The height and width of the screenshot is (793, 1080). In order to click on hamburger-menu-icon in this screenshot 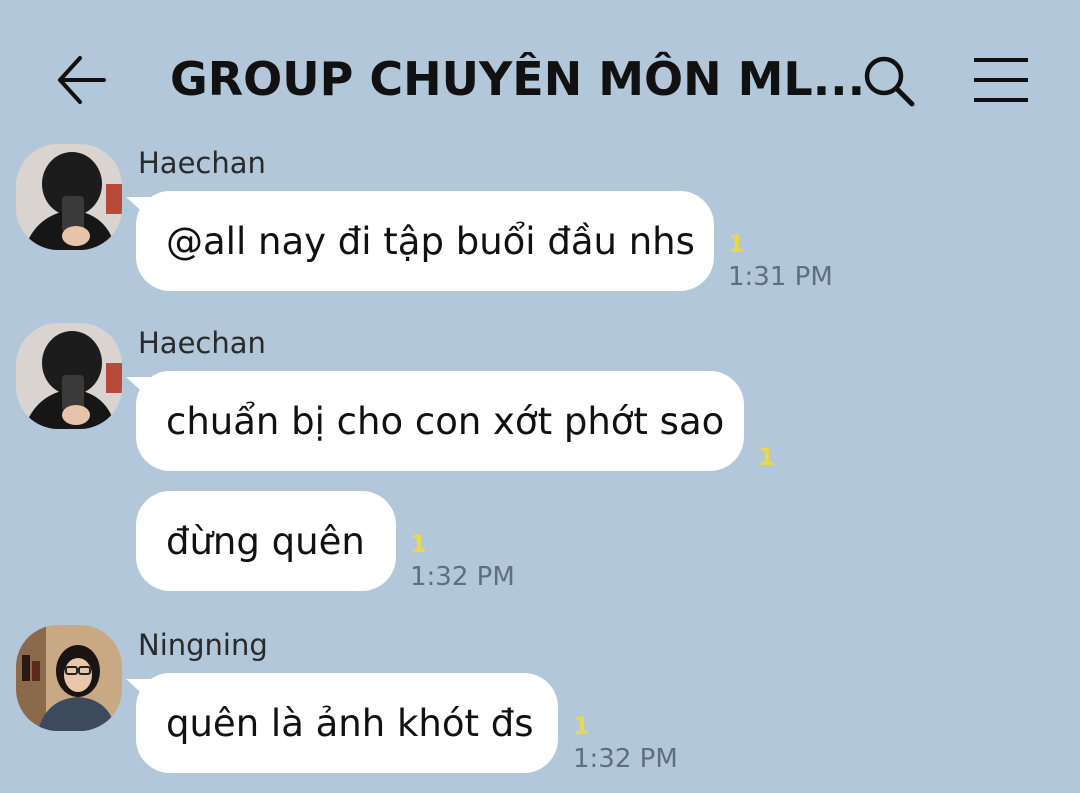, I will do `click(1001, 80)`.